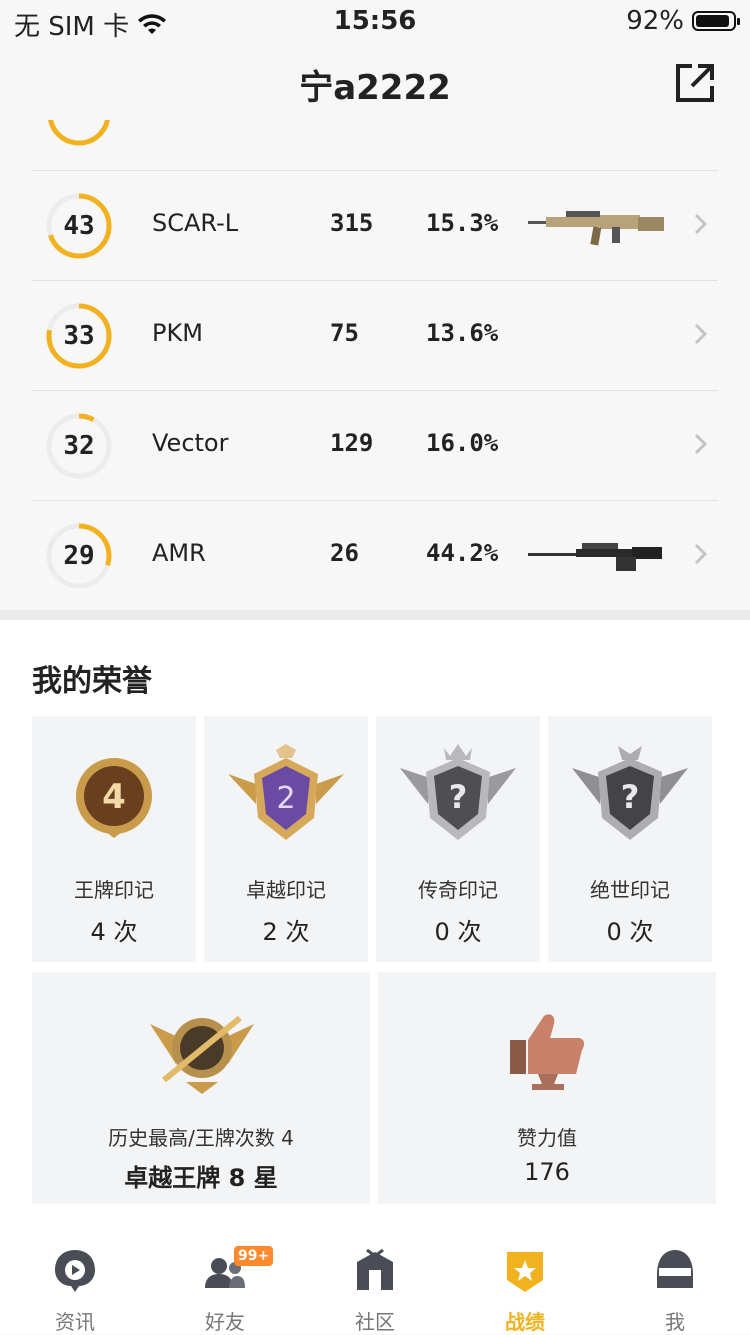 This screenshot has height=1335, width=750. I want to click on weapon-rate: 15.3%, so click(462, 223).